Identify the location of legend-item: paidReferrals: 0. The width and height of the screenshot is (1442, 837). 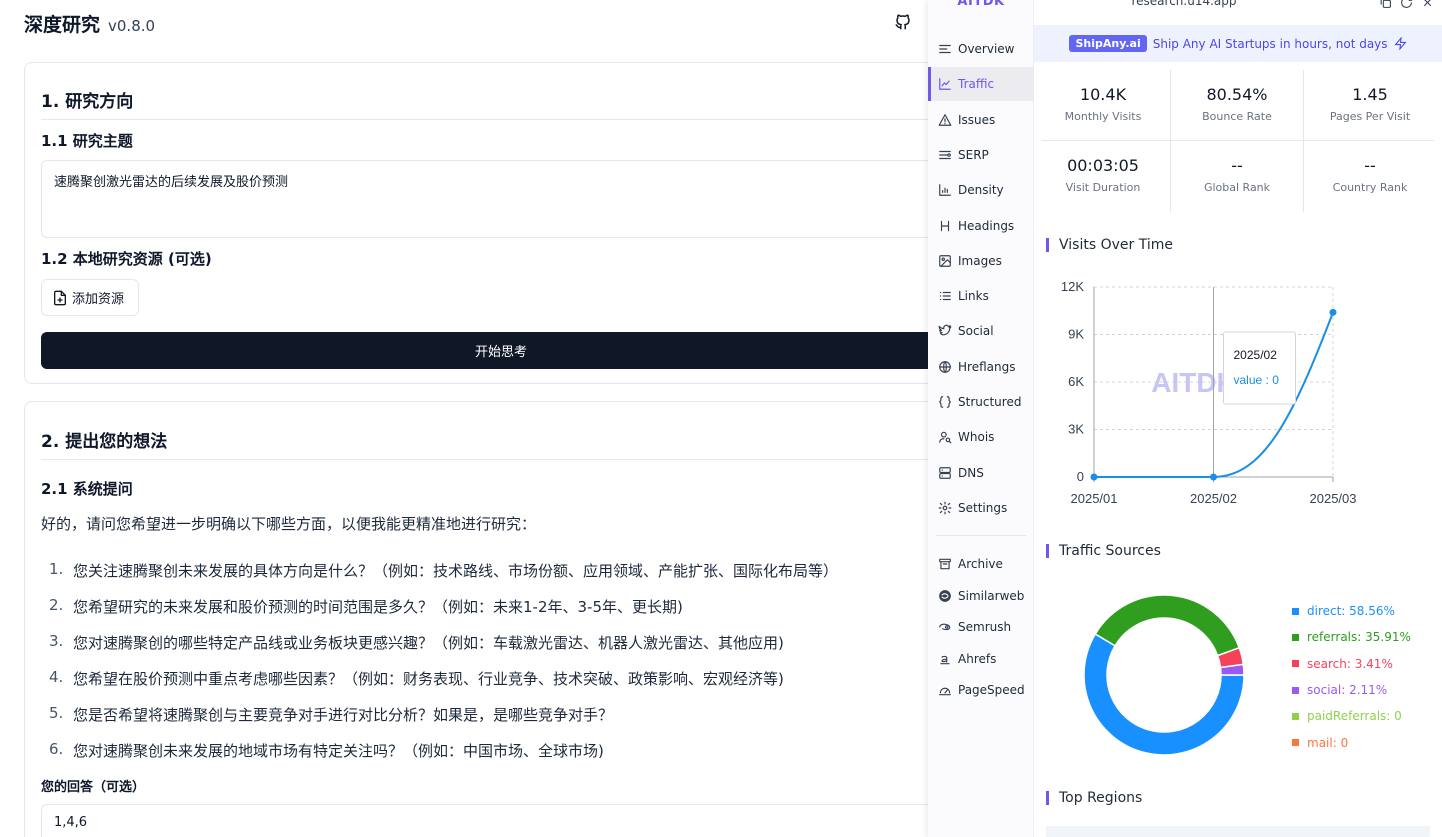
(1351, 716).